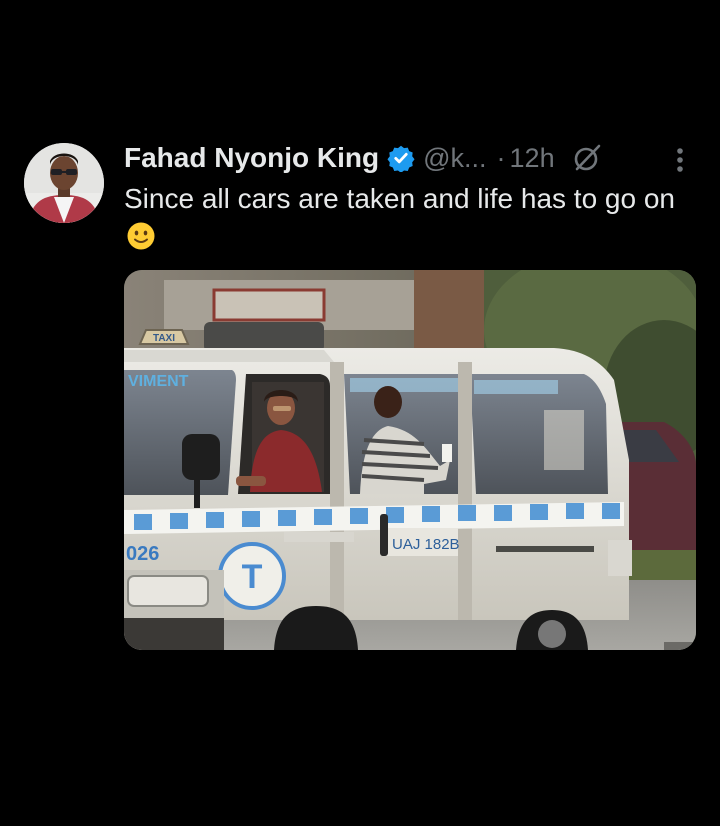 The width and height of the screenshot is (720, 826). I want to click on roof-sign-text: TAXI, so click(164, 338).